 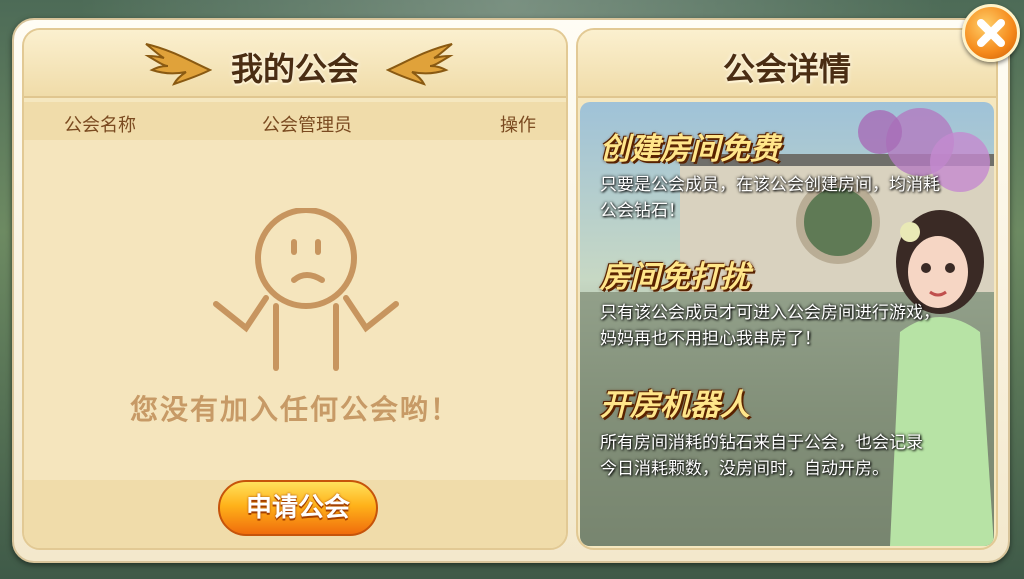 I want to click on feature-free-room-line-2: 公会钻石！, so click(x=642, y=211).